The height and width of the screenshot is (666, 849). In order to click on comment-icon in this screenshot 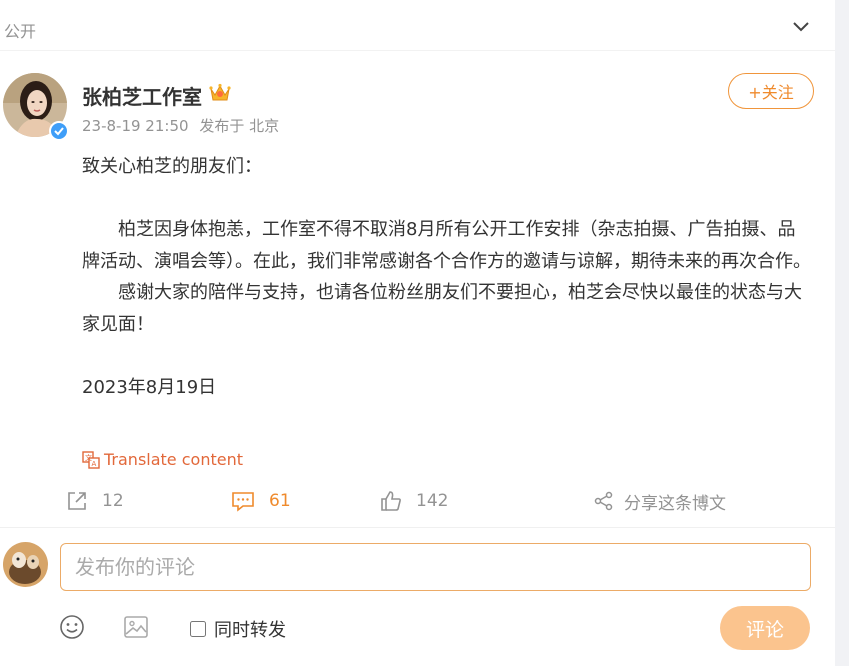, I will do `click(243, 502)`.